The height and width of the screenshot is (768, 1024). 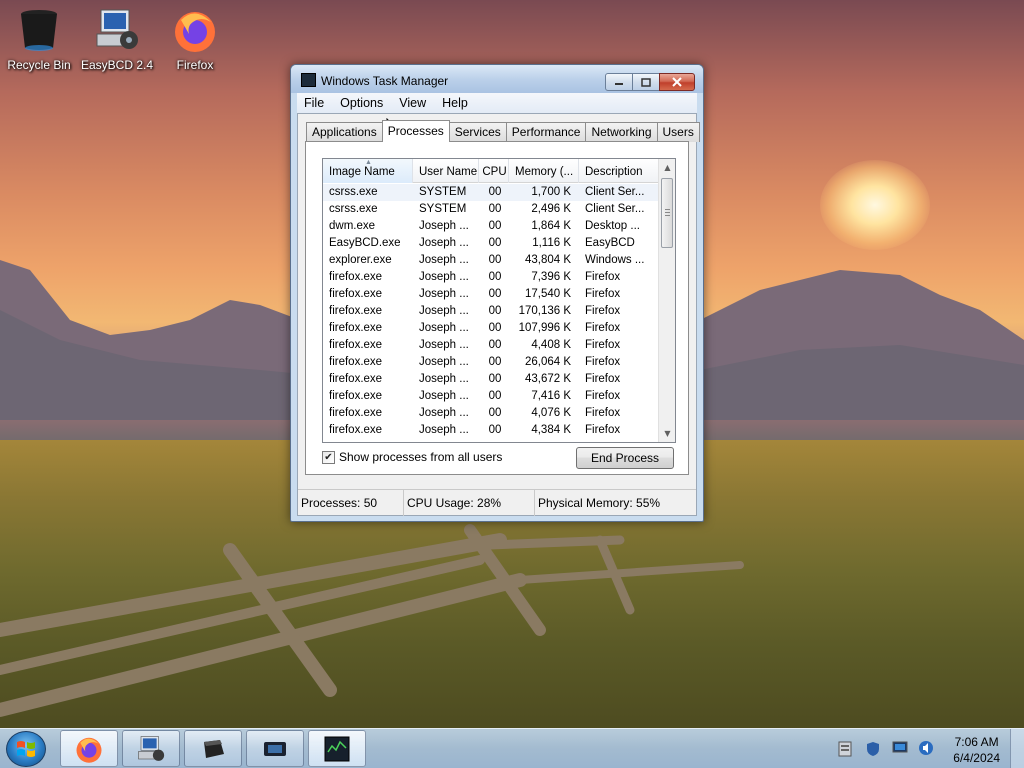 I want to click on table-row: EasyBCD.exe Joseph ... 00 1,116 K EasyBCD, so click(x=491, y=243).